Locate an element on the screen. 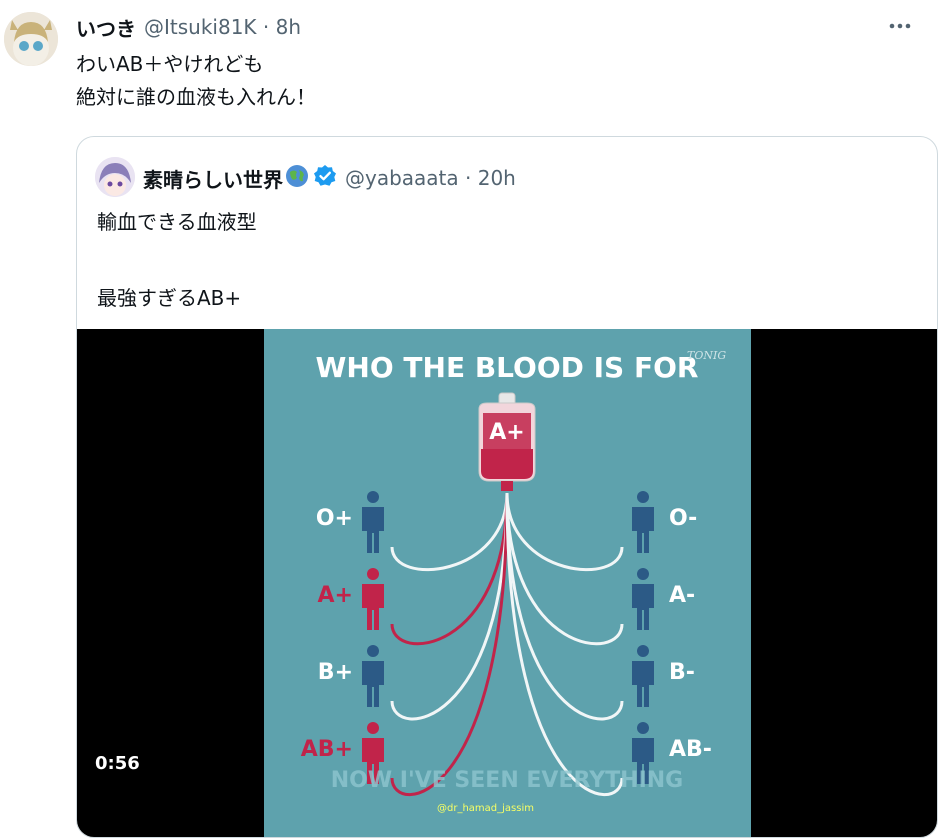  quoted-avatar-image is located at coordinates (115, 177).